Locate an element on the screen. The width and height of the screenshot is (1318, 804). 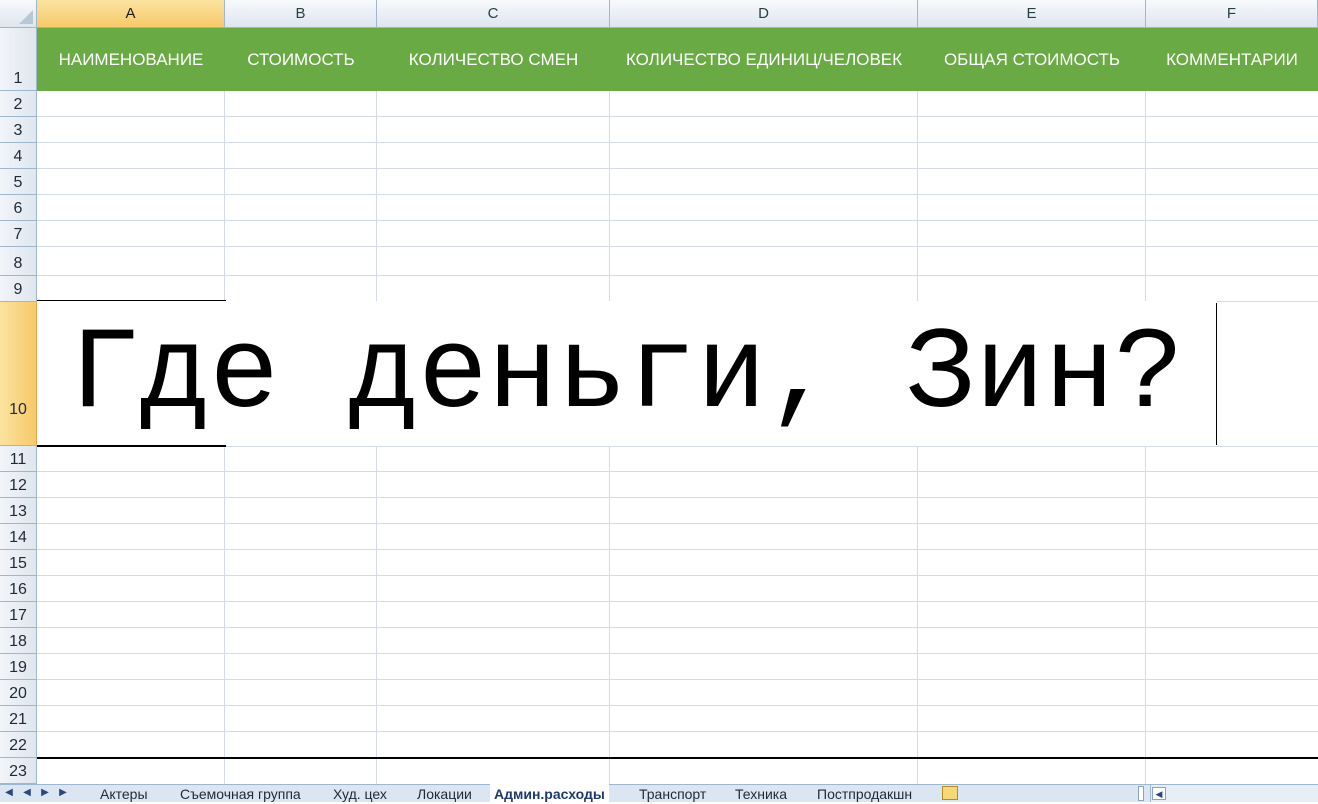
row-number: 14 is located at coordinates (18, 537).